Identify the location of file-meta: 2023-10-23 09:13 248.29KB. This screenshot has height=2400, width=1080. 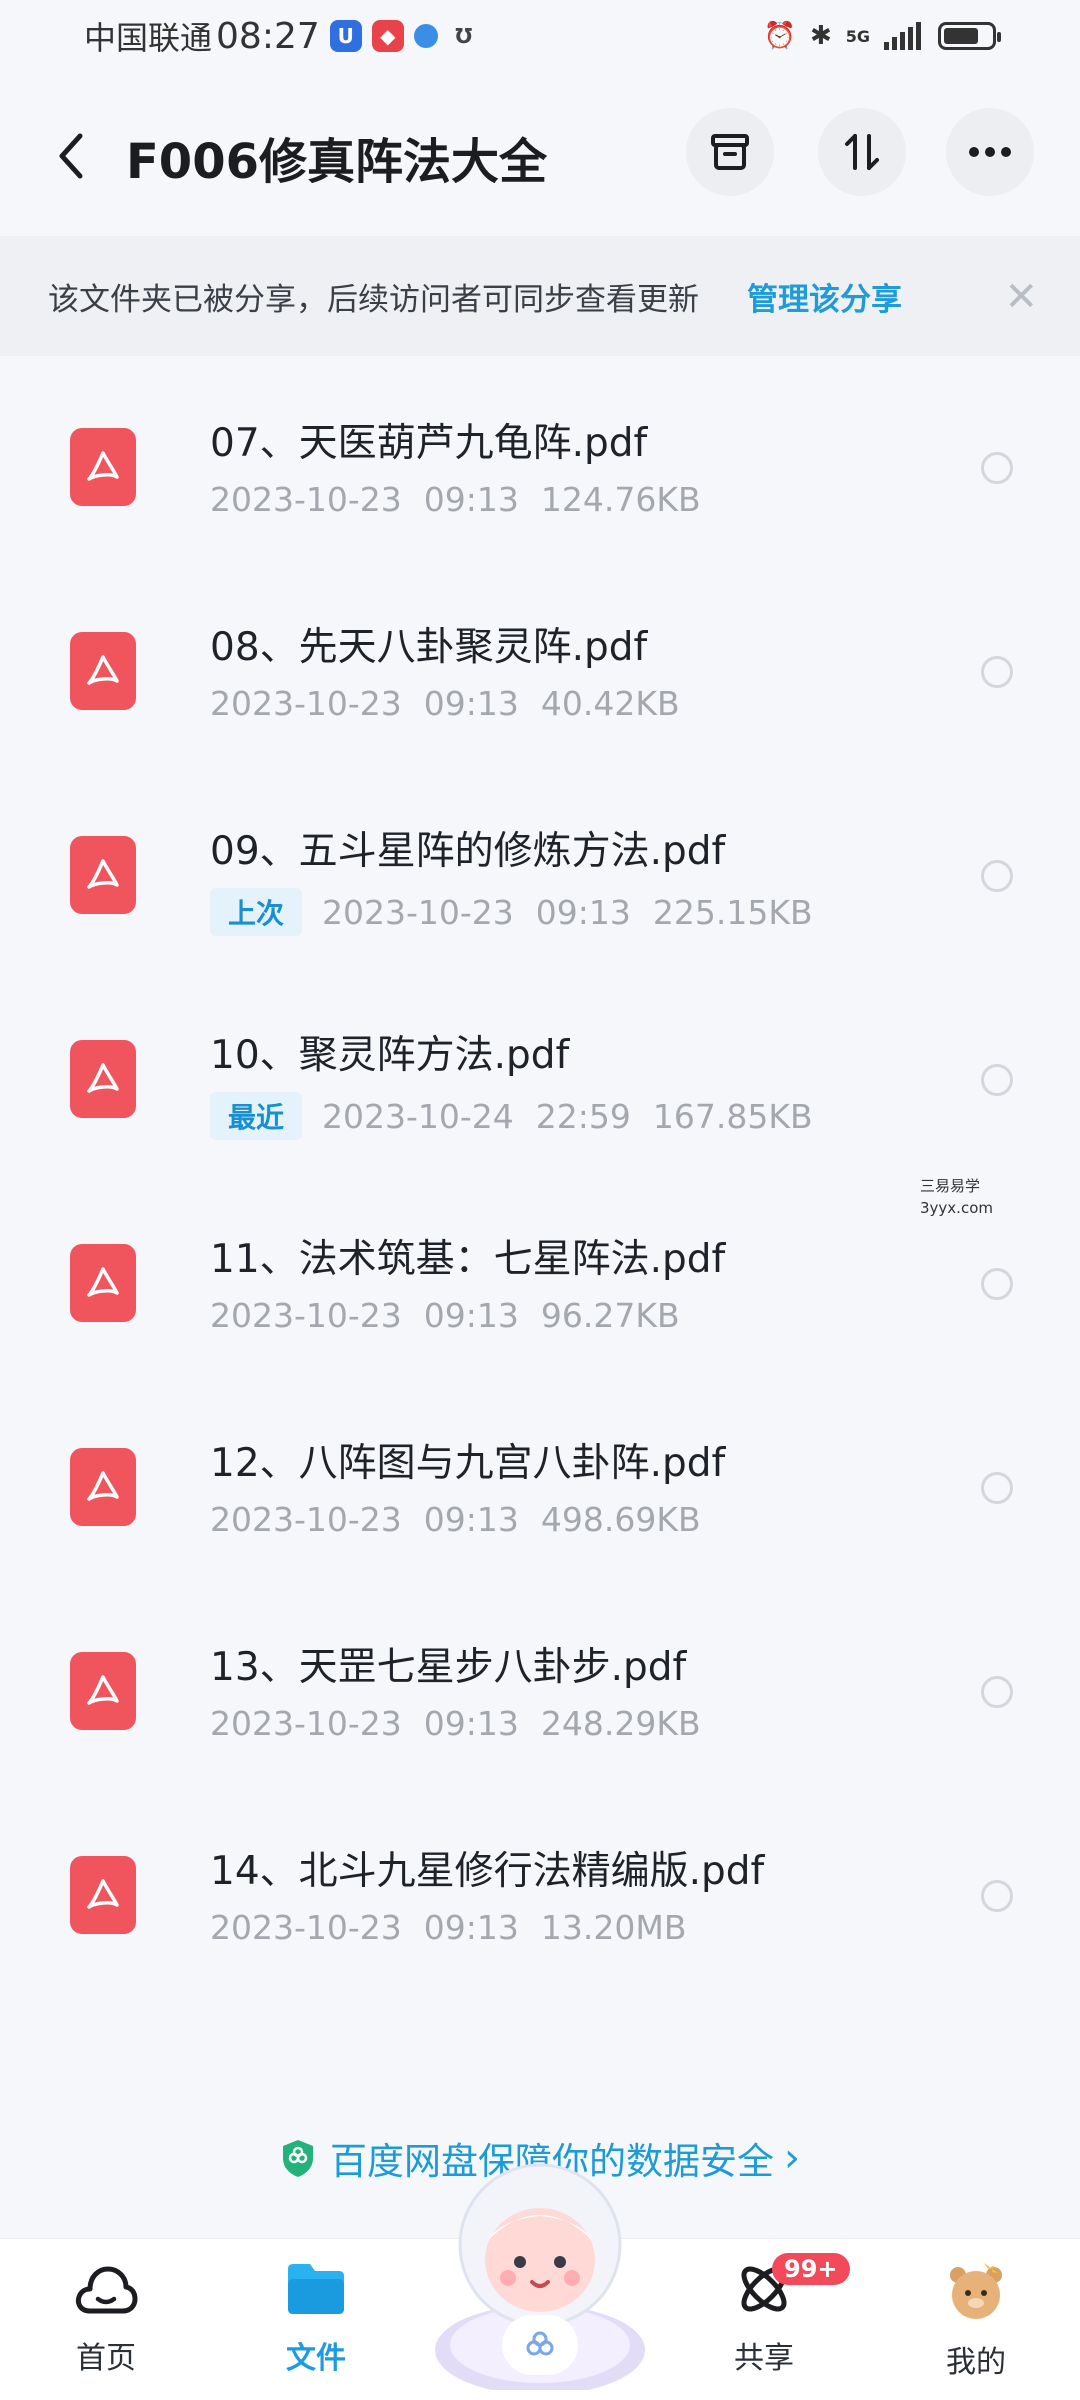
(455, 1723).